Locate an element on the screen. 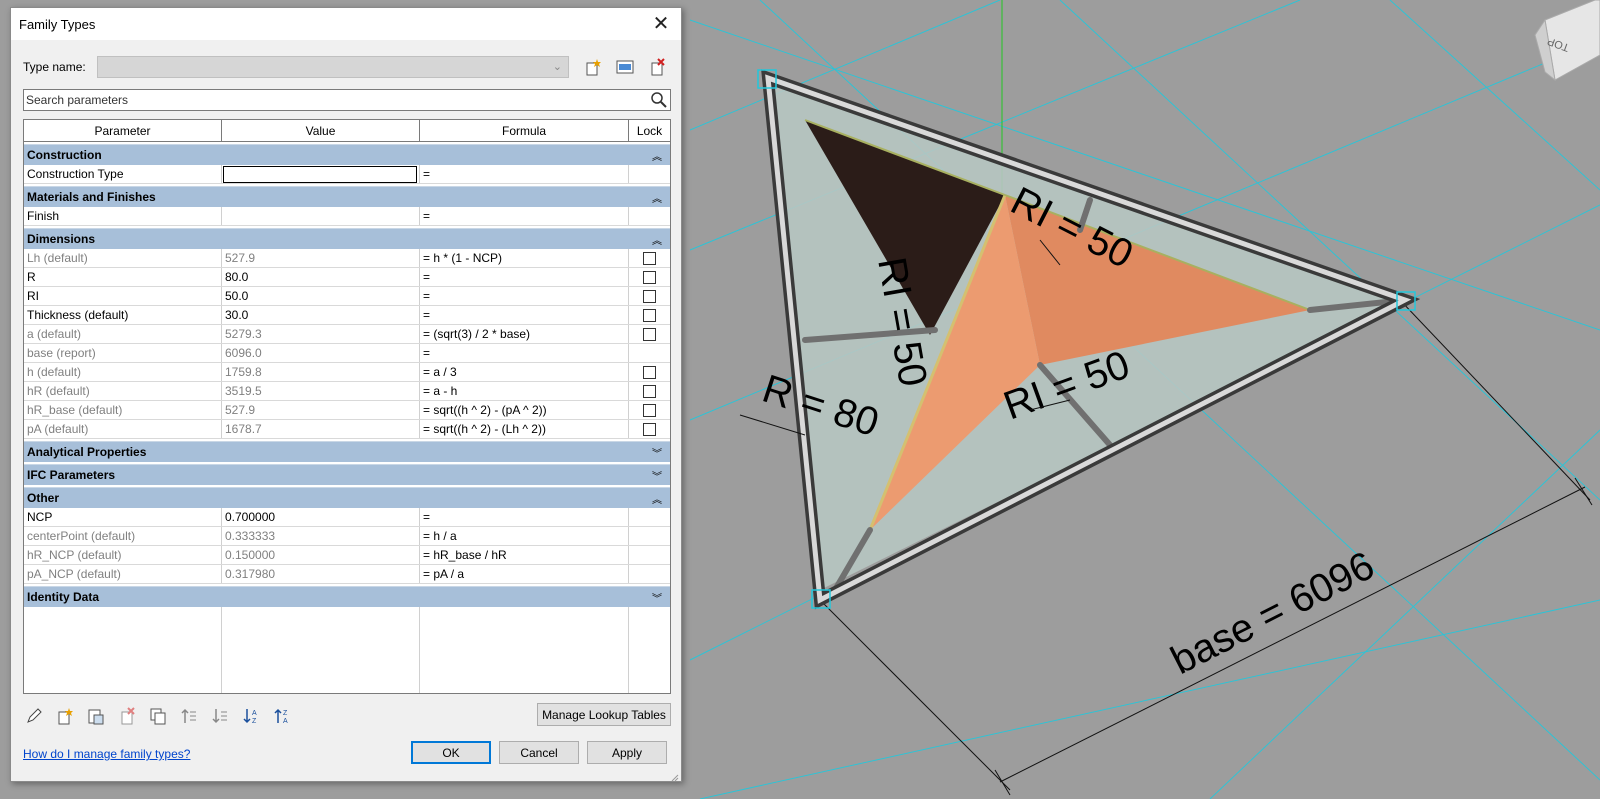  parameter-value: 0.700000 is located at coordinates (321, 517).